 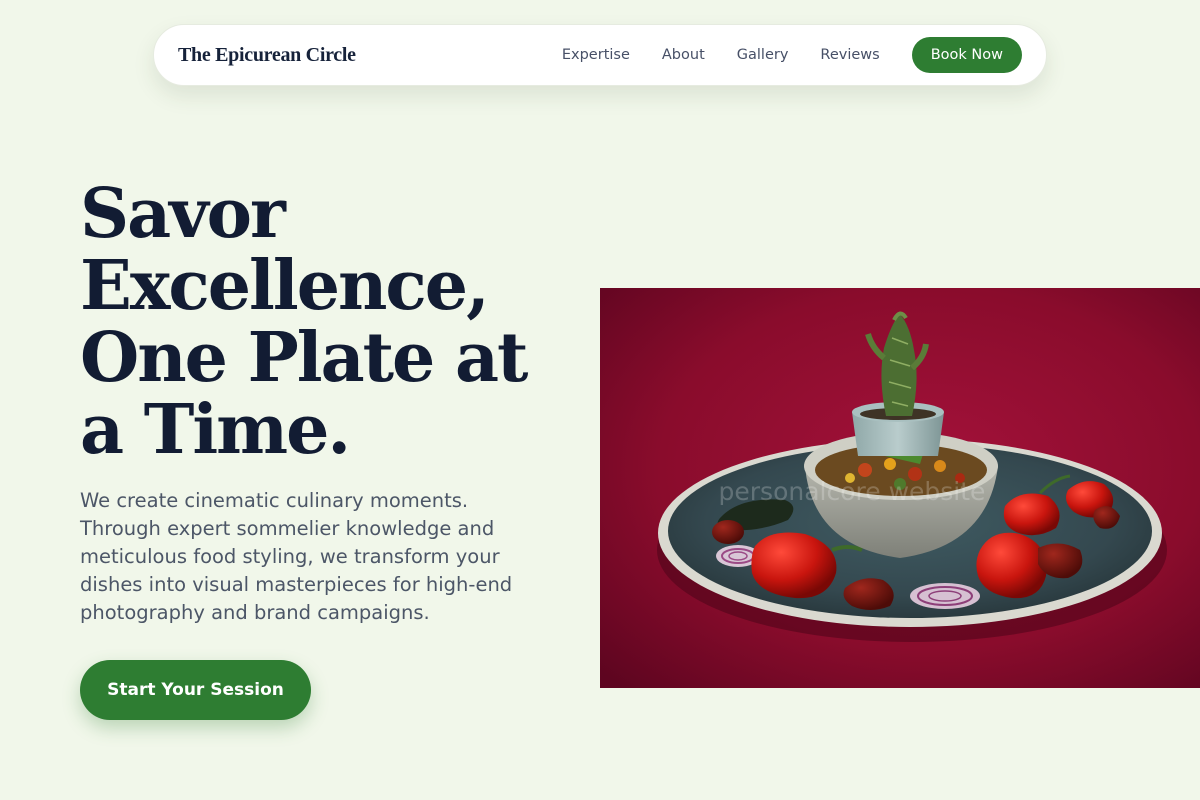 What do you see at coordinates (304, 322) in the screenshot?
I see `hero-title: Savor Excellence, One Plate at a Time.` at bounding box center [304, 322].